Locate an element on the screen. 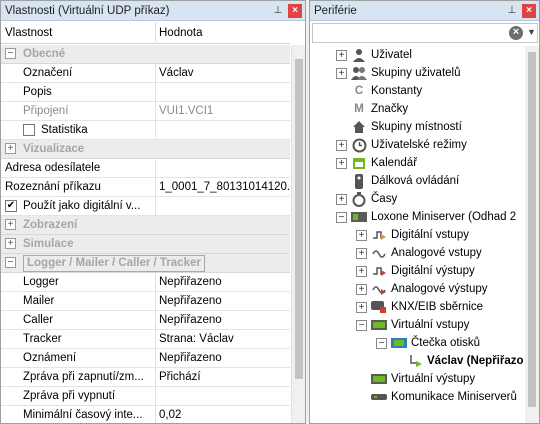 This screenshot has width=540, height=424. tree-node-knx: + KNX/EIB sběrnice is located at coordinates (419, 307).